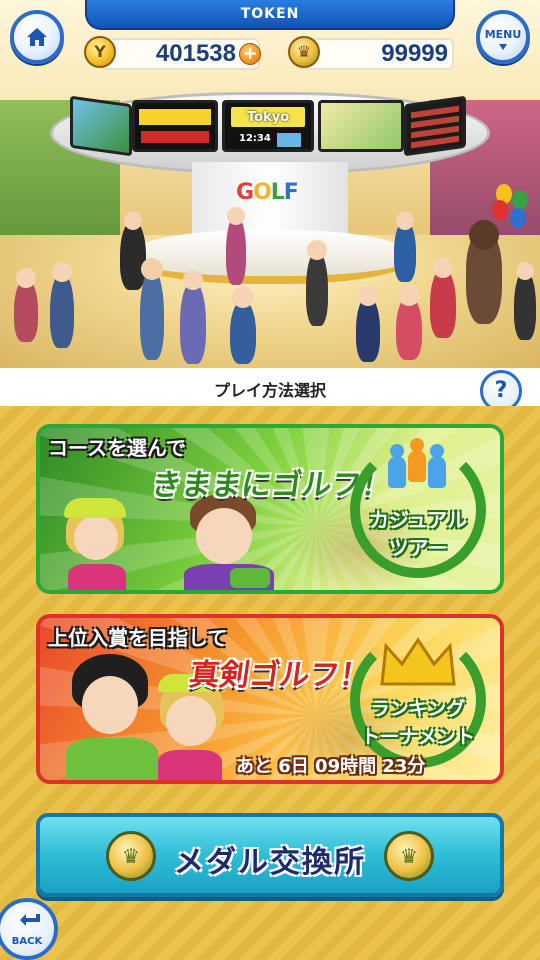 This screenshot has height=960, width=540. What do you see at coordinates (417, 737) in the screenshot?
I see `ranking-badge-line2: トーナメント` at bounding box center [417, 737].